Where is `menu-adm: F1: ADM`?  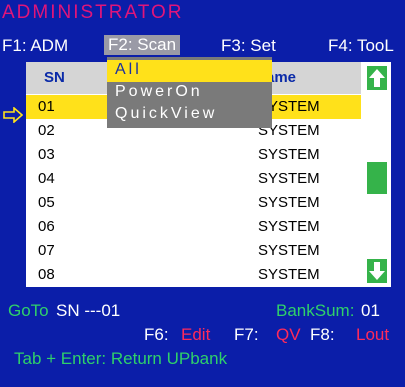 menu-adm: F1: ADM is located at coordinates (35, 46).